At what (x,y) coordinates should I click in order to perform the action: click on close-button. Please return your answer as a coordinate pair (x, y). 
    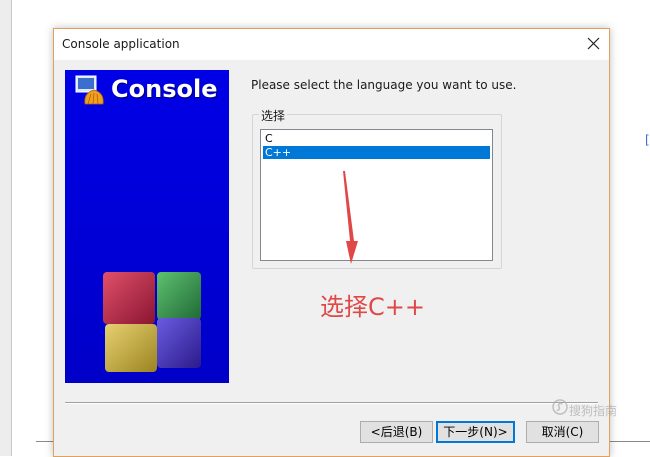
    Looking at the image, I should click on (594, 44).